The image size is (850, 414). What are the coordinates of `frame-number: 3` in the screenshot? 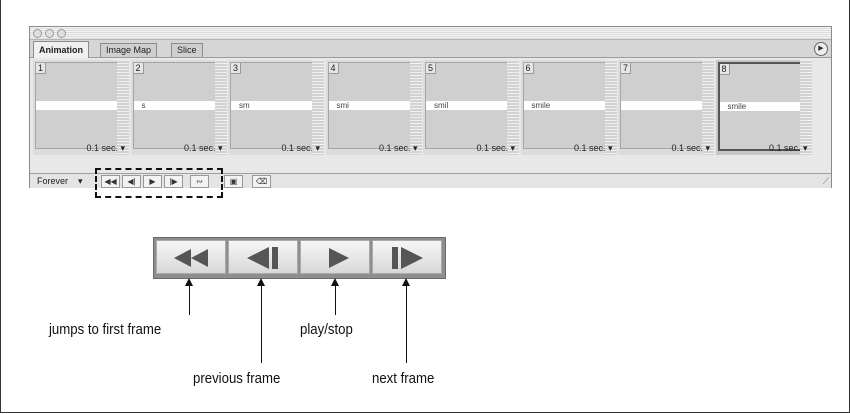 It's located at (236, 68).